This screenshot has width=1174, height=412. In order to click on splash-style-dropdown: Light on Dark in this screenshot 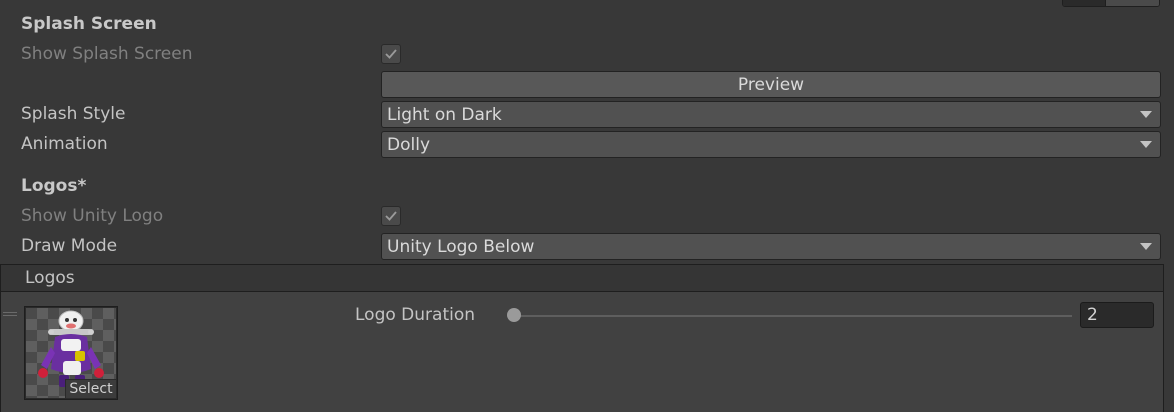, I will do `click(771, 114)`.